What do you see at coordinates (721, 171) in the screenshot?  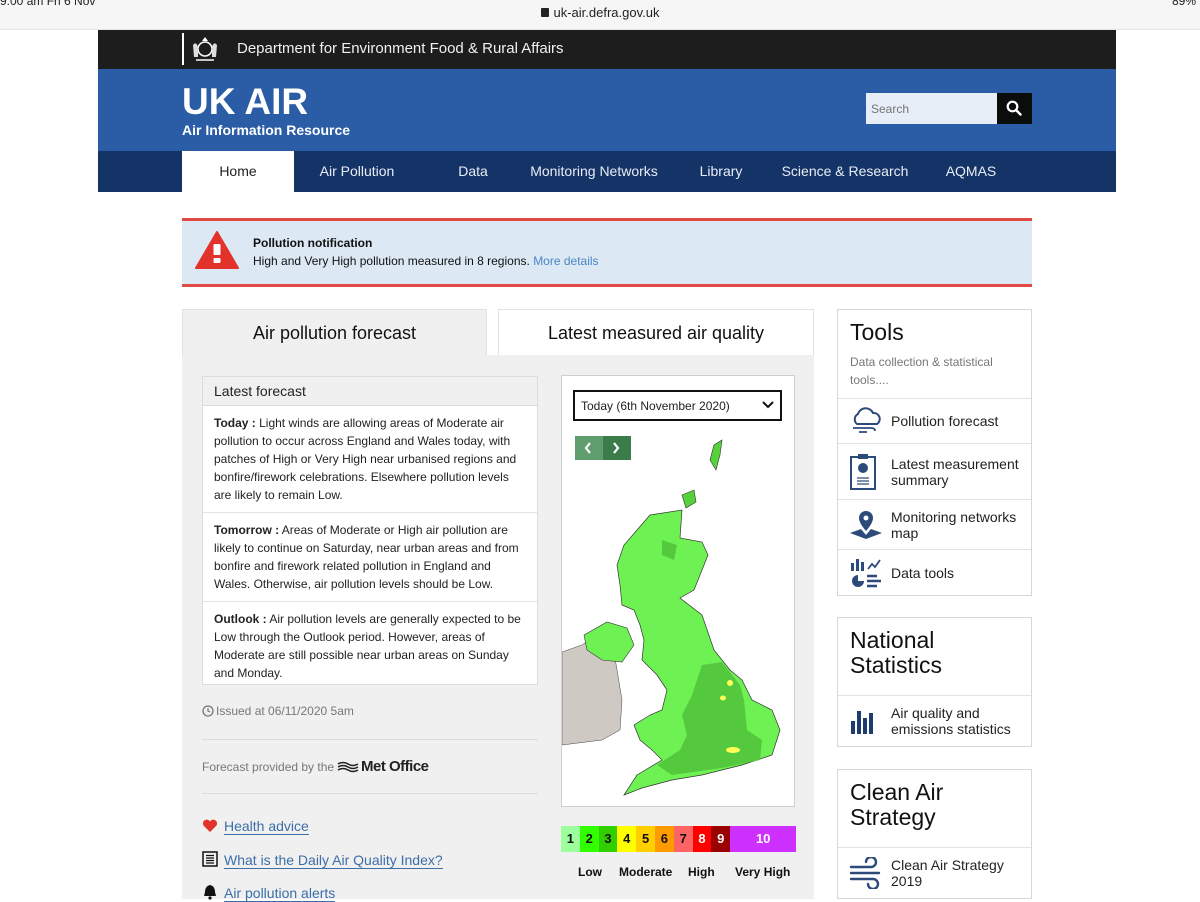 I see `nav-library: Library` at bounding box center [721, 171].